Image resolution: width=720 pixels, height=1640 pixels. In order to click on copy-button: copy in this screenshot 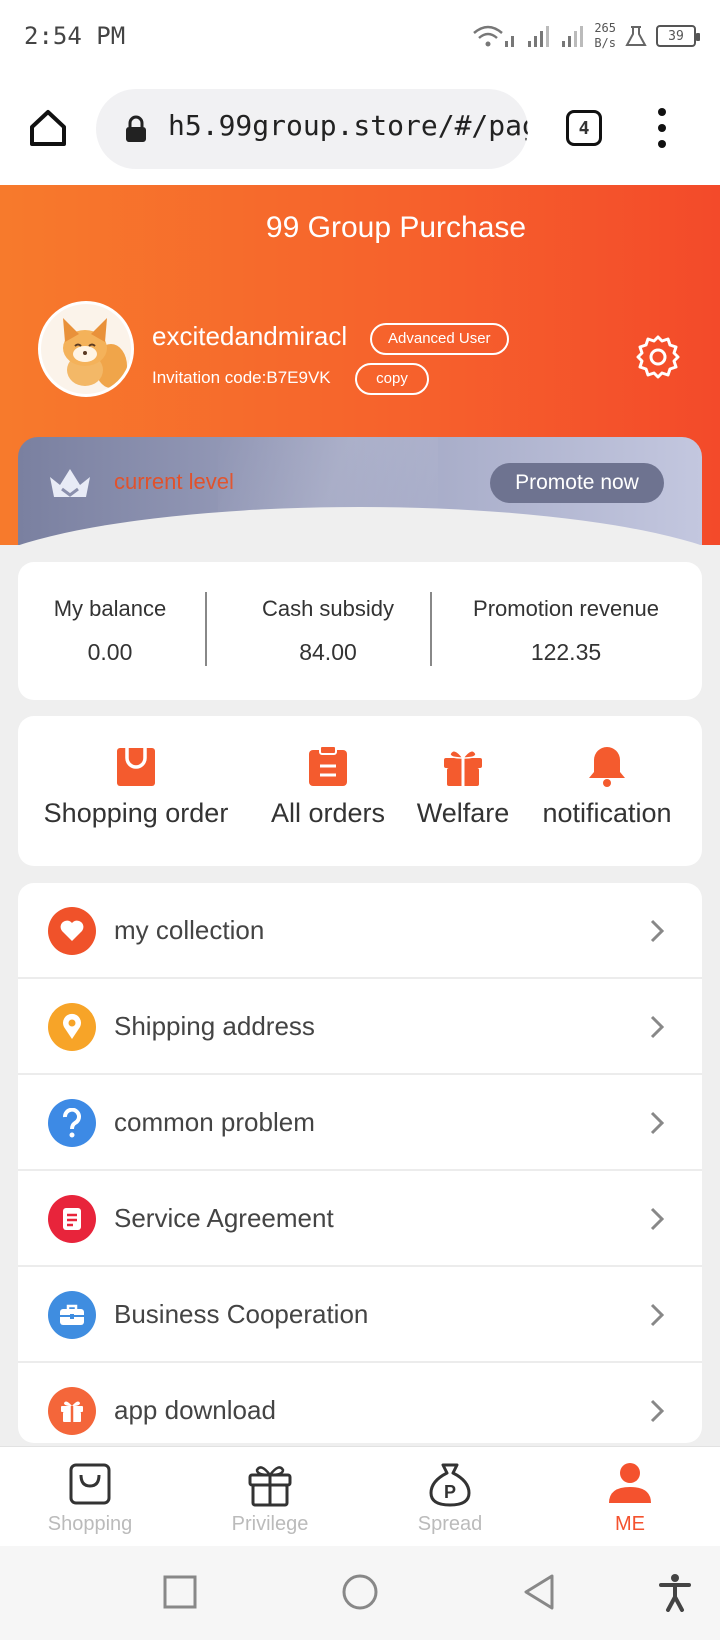, I will do `click(392, 379)`.